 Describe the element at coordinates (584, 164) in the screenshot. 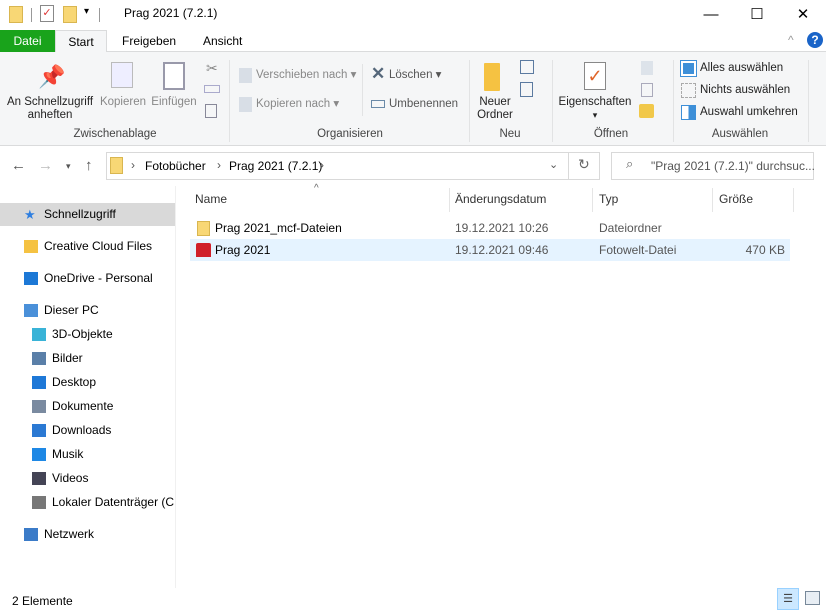

I see `refresh-button: ↻` at that location.